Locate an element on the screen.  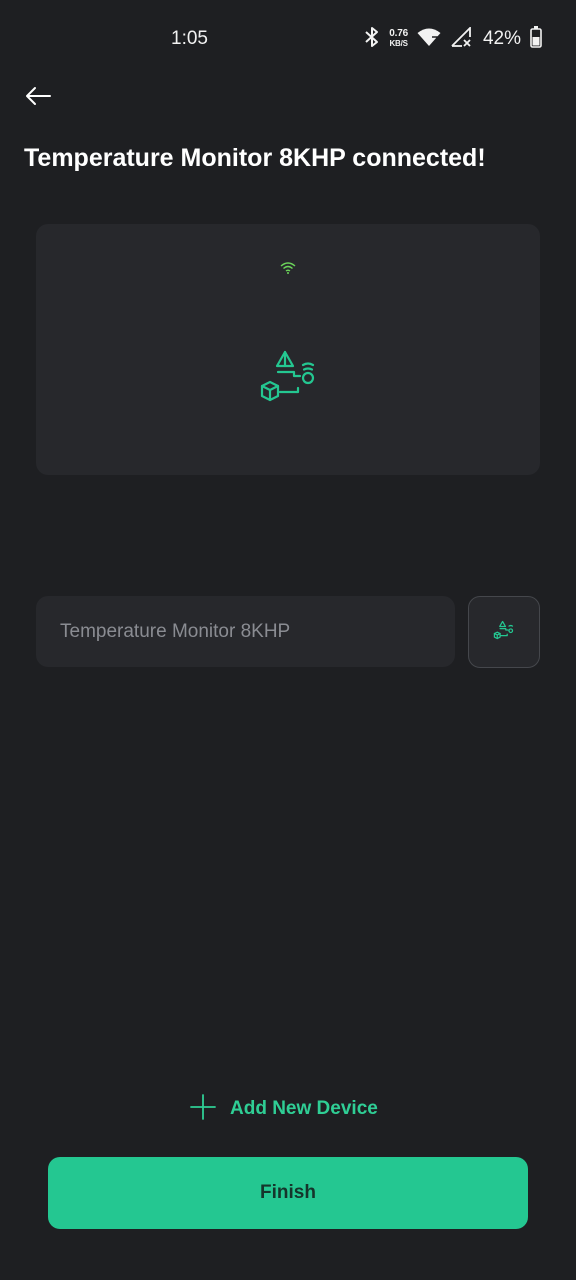
page-title: Temperature Monitor 8KHP connected! is located at coordinates (255, 158).